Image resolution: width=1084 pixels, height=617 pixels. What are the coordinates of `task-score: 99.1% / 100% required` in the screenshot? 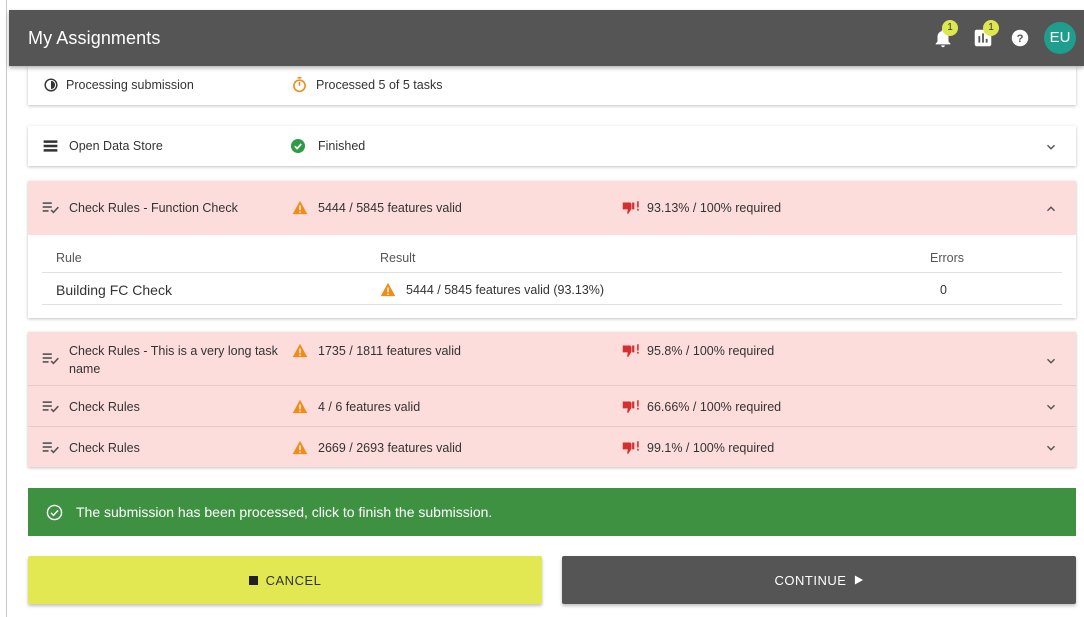 It's located at (711, 448).